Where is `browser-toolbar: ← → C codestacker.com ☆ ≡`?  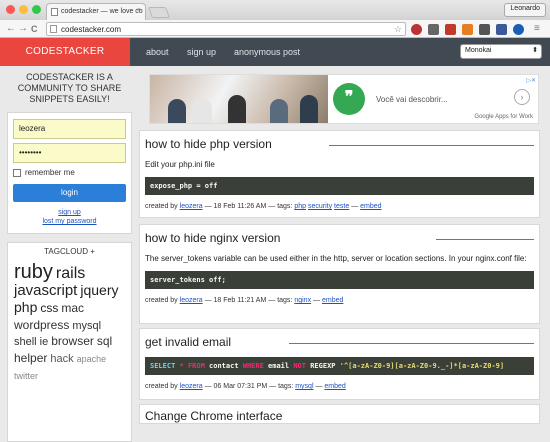 browser-toolbar: ← → C codestacker.com ☆ ≡ is located at coordinates (275, 29).